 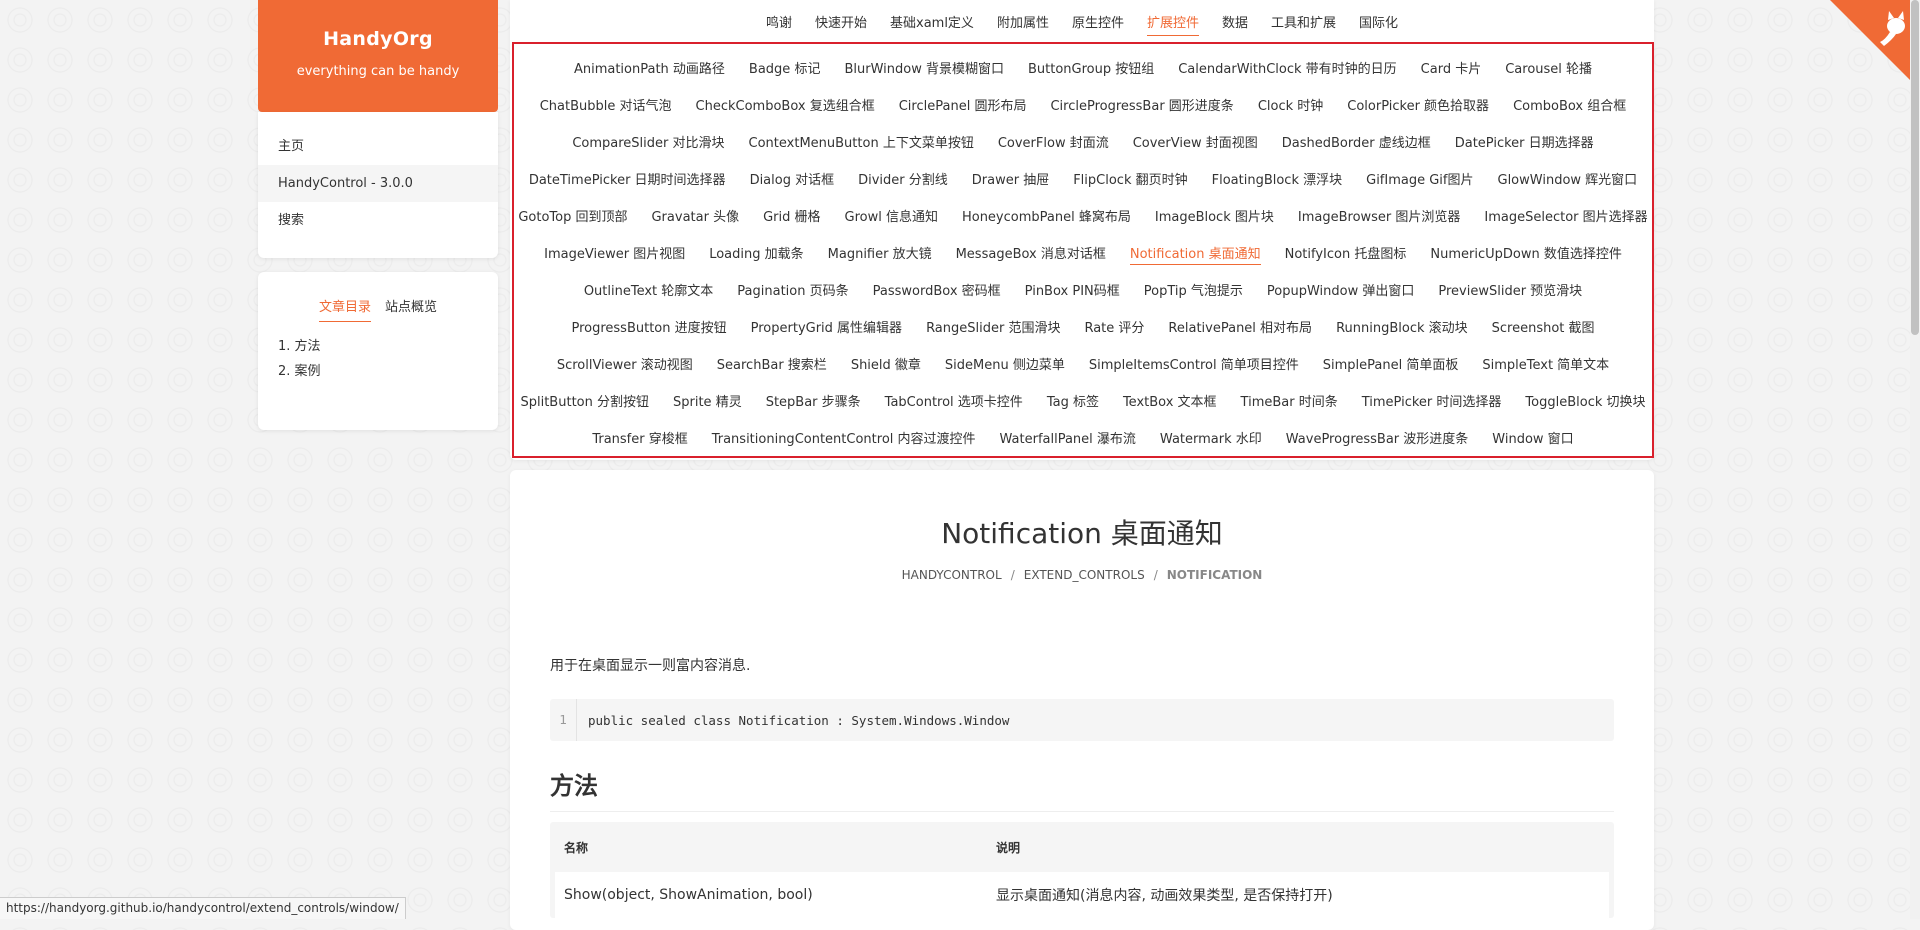 What do you see at coordinates (1031, 253) in the screenshot?
I see `control-link-messagebox: MessageBox 消息对话框` at bounding box center [1031, 253].